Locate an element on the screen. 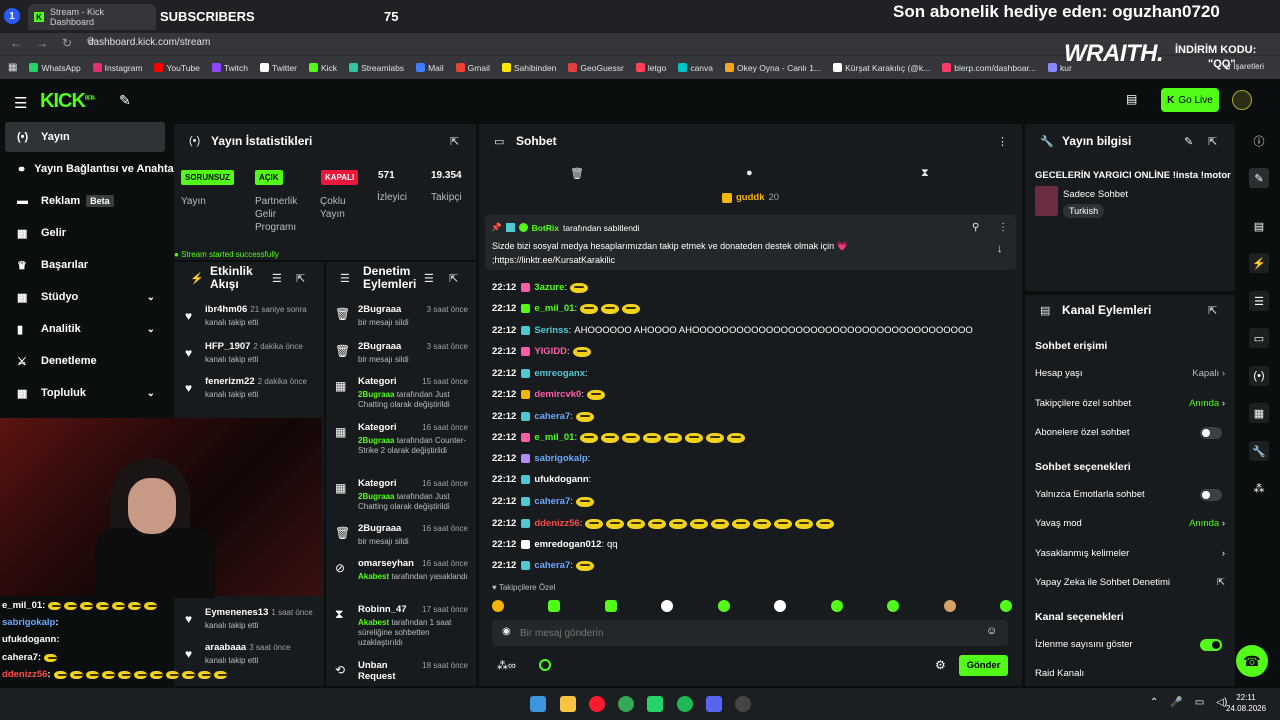 The height and width of the screenshot is (720, 1280). more-options-icon: ⋮ is located at coordinates (1002, 141).